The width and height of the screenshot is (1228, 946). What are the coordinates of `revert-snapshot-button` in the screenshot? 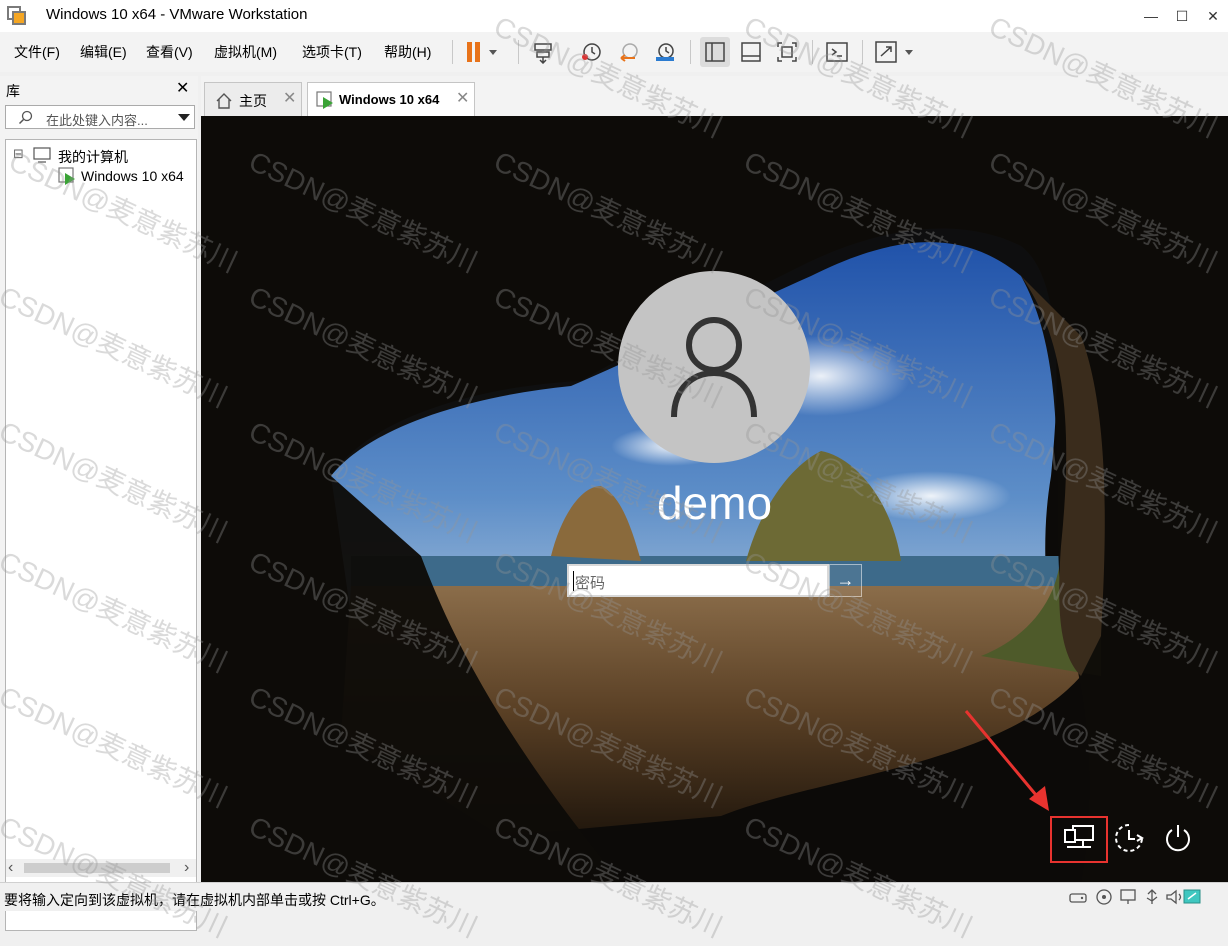 It's located at (629, 52).